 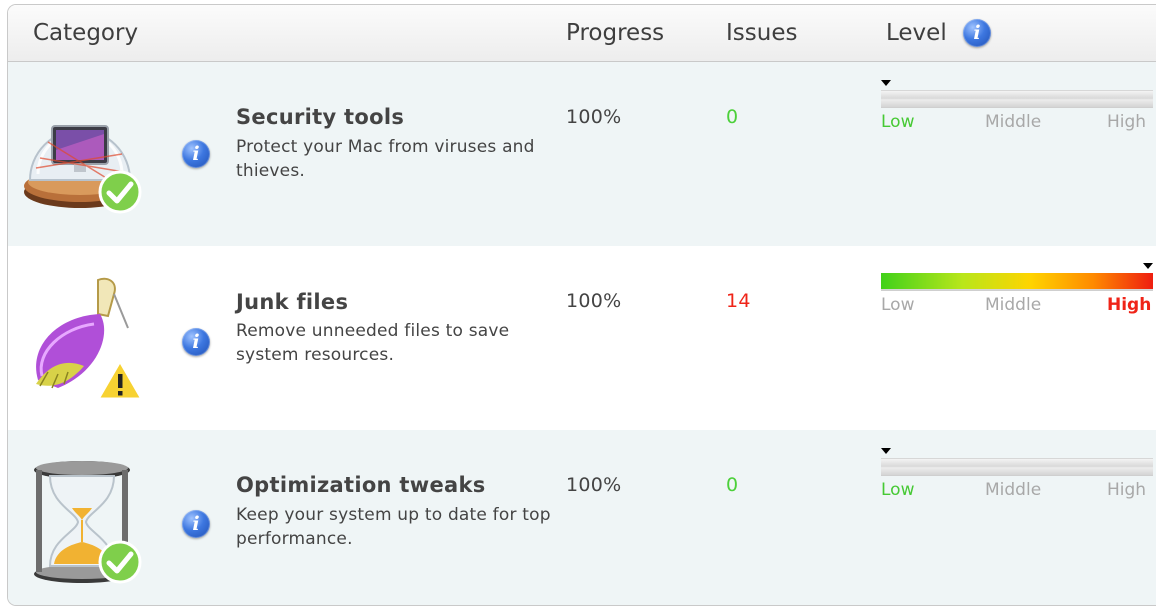 What do you see at coordinates (977, 33) in the screenshot?
I see `level-info-icon: i` at bounding box center [977, 33].